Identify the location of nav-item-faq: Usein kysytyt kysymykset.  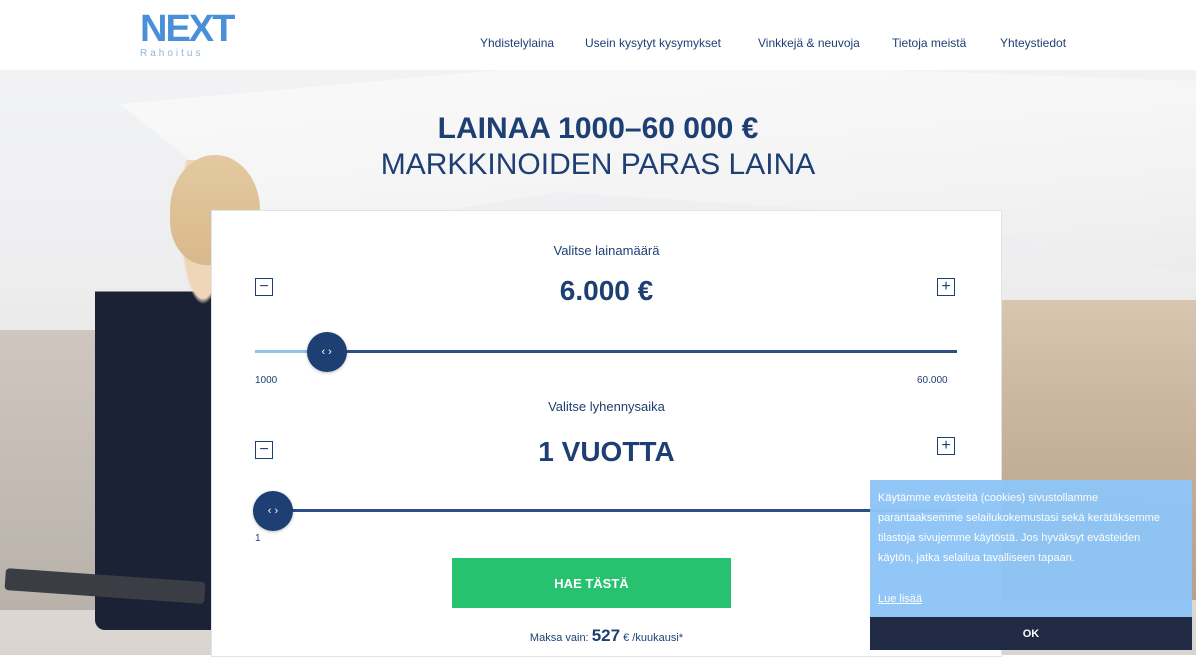
(653, 43).